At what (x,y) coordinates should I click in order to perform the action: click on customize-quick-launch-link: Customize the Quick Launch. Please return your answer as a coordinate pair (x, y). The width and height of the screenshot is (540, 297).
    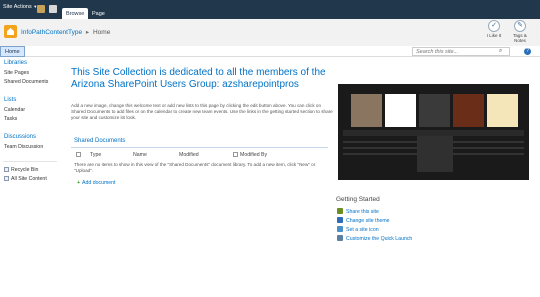
    Looking at the image, I should click on (374, 238).